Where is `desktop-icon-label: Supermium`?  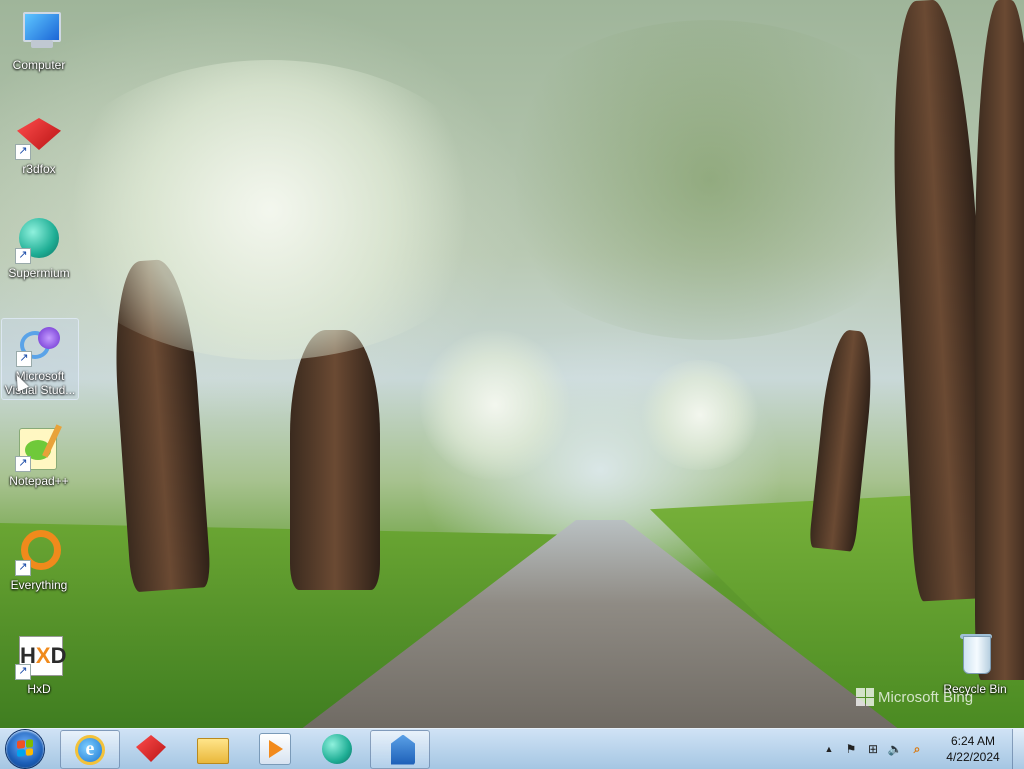
desktop-icon-label: Supermium is located at coordinates (39, 273).